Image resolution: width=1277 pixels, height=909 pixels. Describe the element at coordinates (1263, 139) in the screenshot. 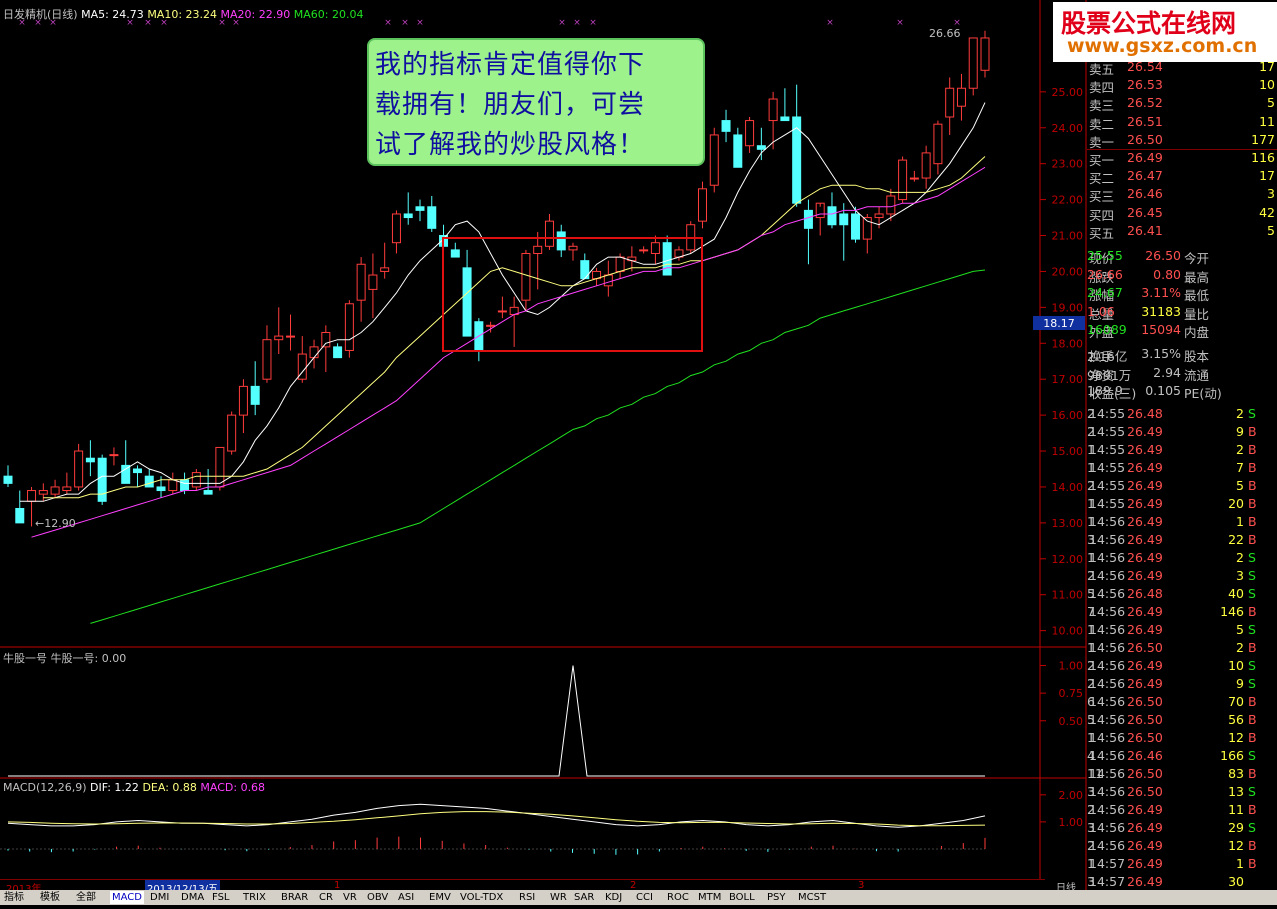

I see `order-volume: 177` at that location.